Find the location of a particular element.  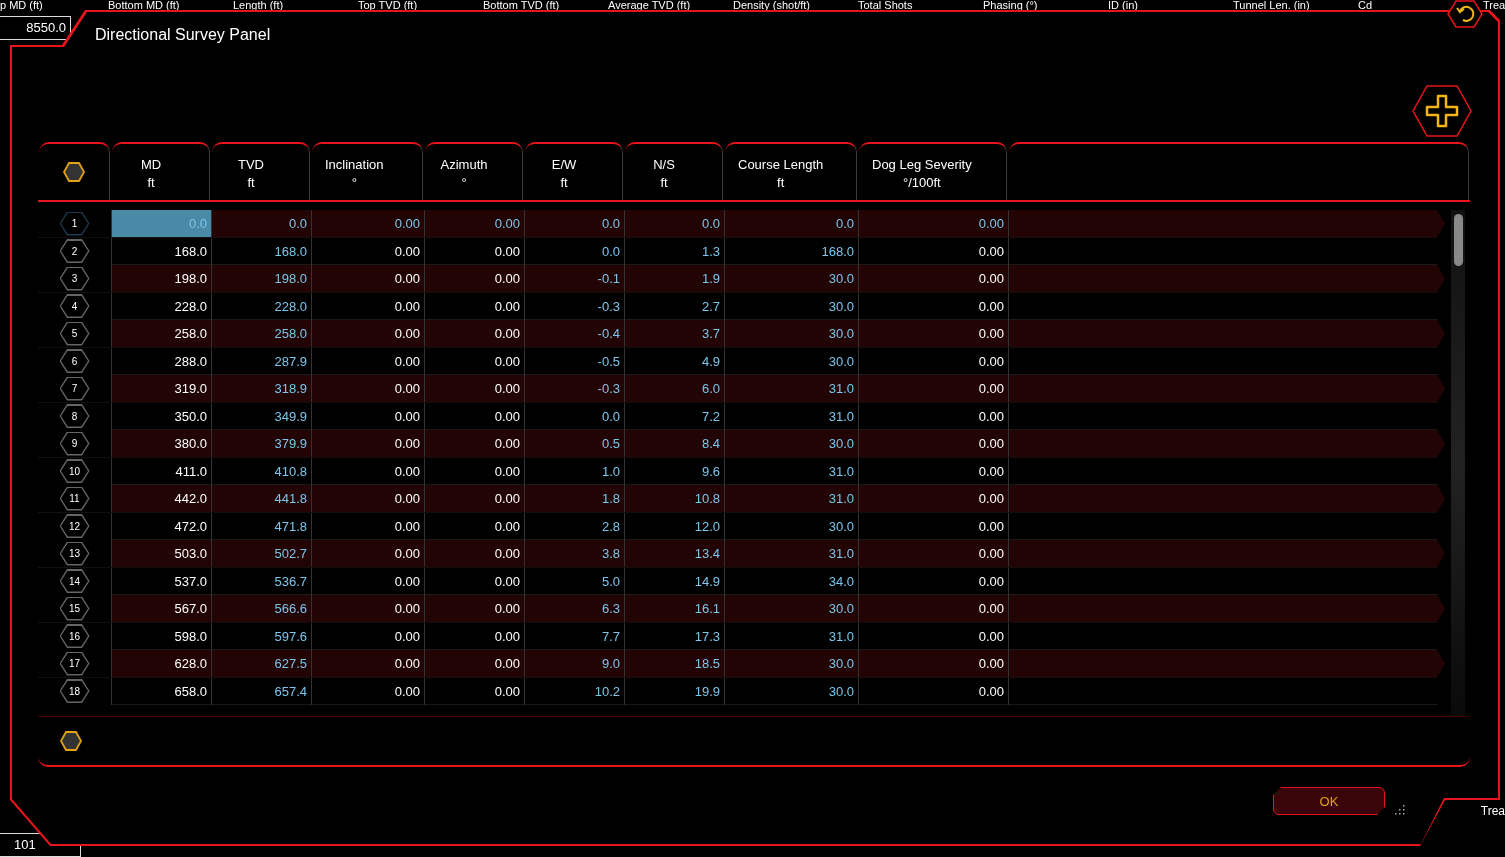

table-cell: 12.0 is located at coordinates (674, 526).